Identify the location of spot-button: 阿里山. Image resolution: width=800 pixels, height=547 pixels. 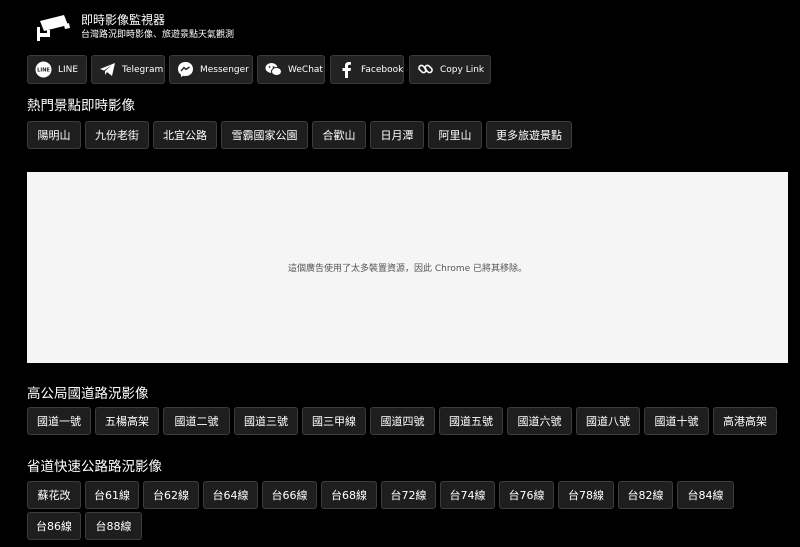
(455, 135).